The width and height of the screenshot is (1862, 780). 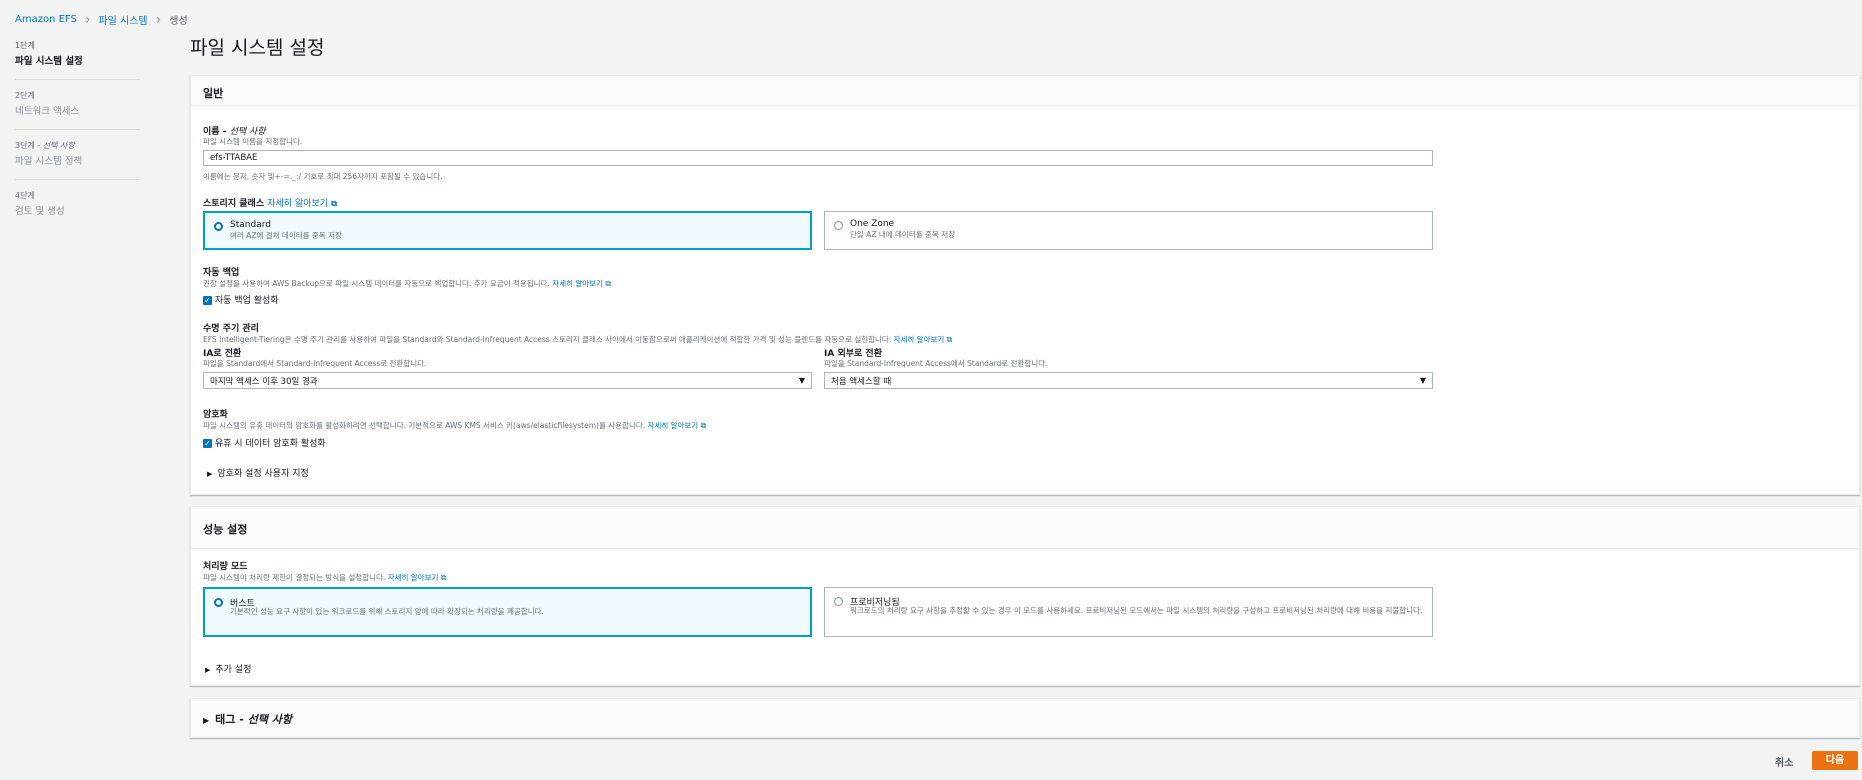 What do you see at coordinates (225, 567) in the screenshot?
I see `throughput-label: 처리량 모드` at bounding box center [225, 567].